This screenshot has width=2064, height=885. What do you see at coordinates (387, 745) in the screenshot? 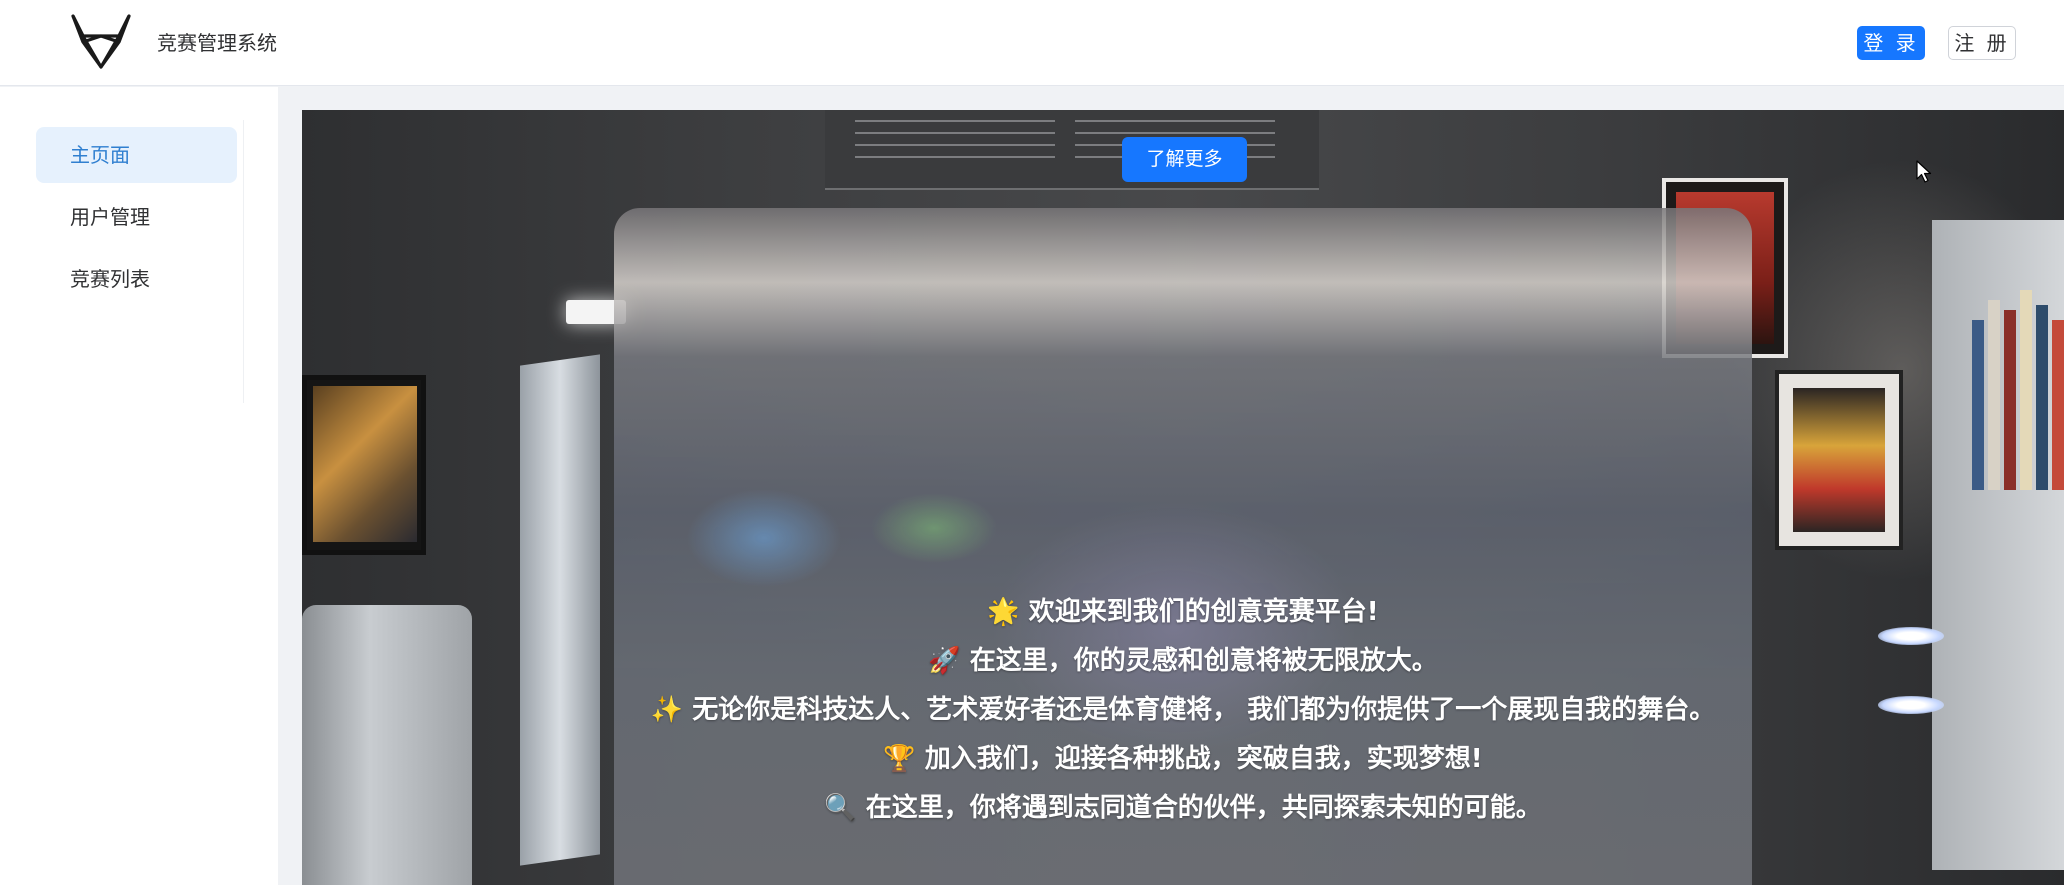
I see `background-cabinet` at bounding box center [387, 745].